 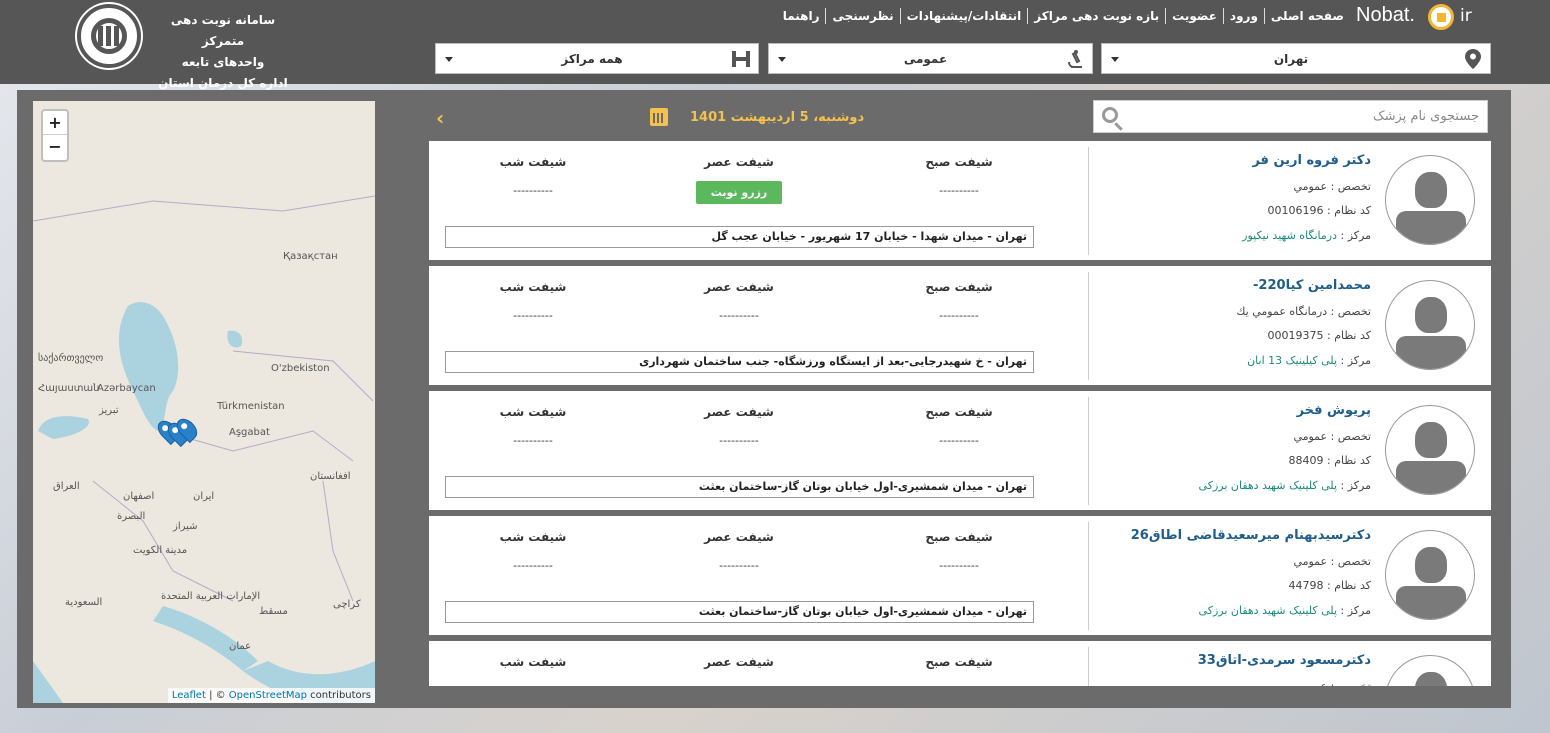 What do you see at coordinates (1282, 311) in the screenshot?
I see `specialty-value: درمانگاه عمومي يك` at bounding box center [1282, 311].